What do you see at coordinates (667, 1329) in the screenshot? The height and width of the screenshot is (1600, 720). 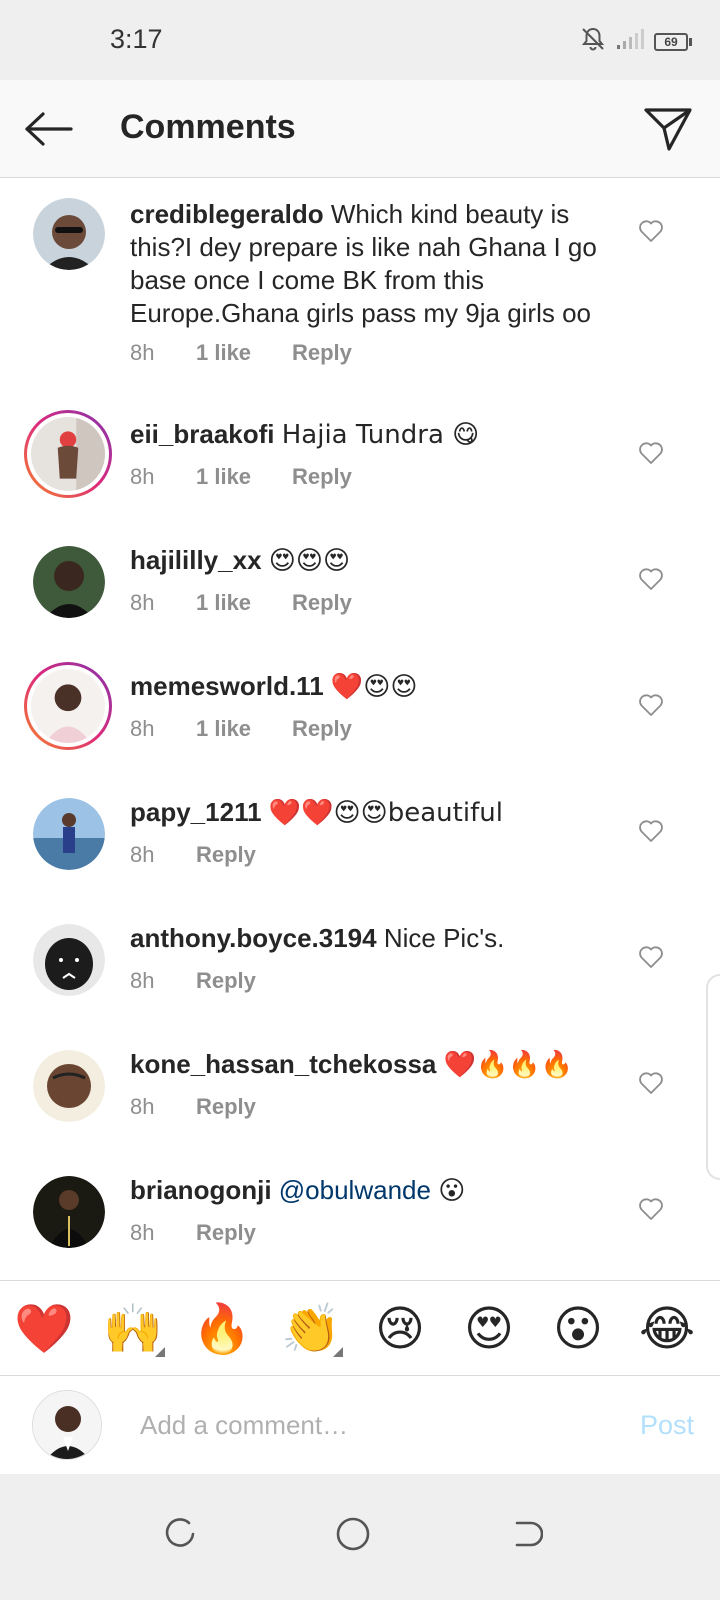 I see `emoji-tears-of-joy-button: 😂` at bounding box center [667, 1329].